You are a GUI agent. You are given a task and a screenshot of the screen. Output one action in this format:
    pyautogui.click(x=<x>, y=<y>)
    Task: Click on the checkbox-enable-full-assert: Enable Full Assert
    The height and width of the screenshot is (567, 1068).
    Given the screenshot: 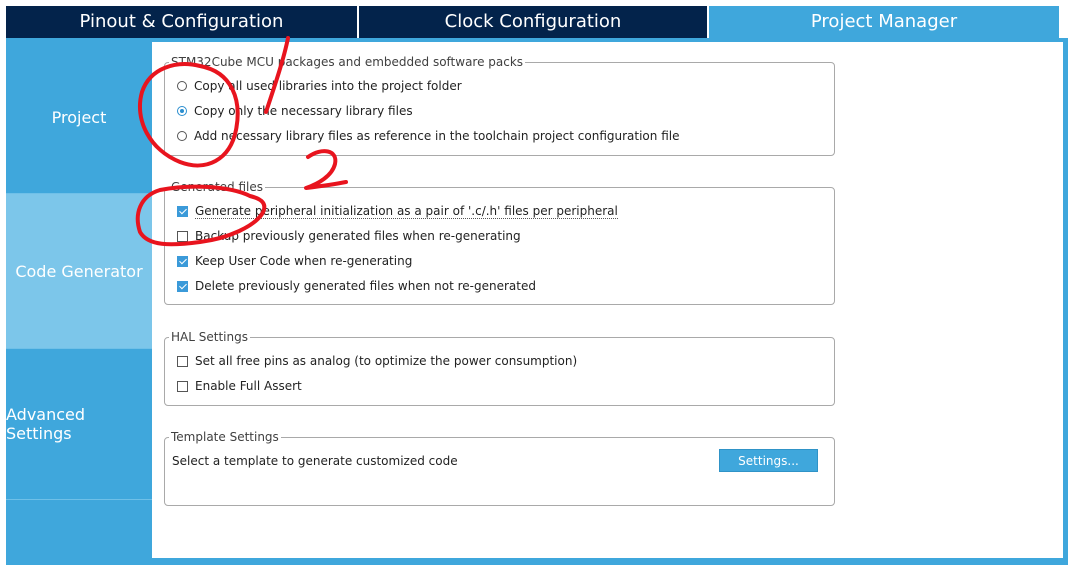 What is the action you would take?
    pyautogui.click(x=239, y=386)
    